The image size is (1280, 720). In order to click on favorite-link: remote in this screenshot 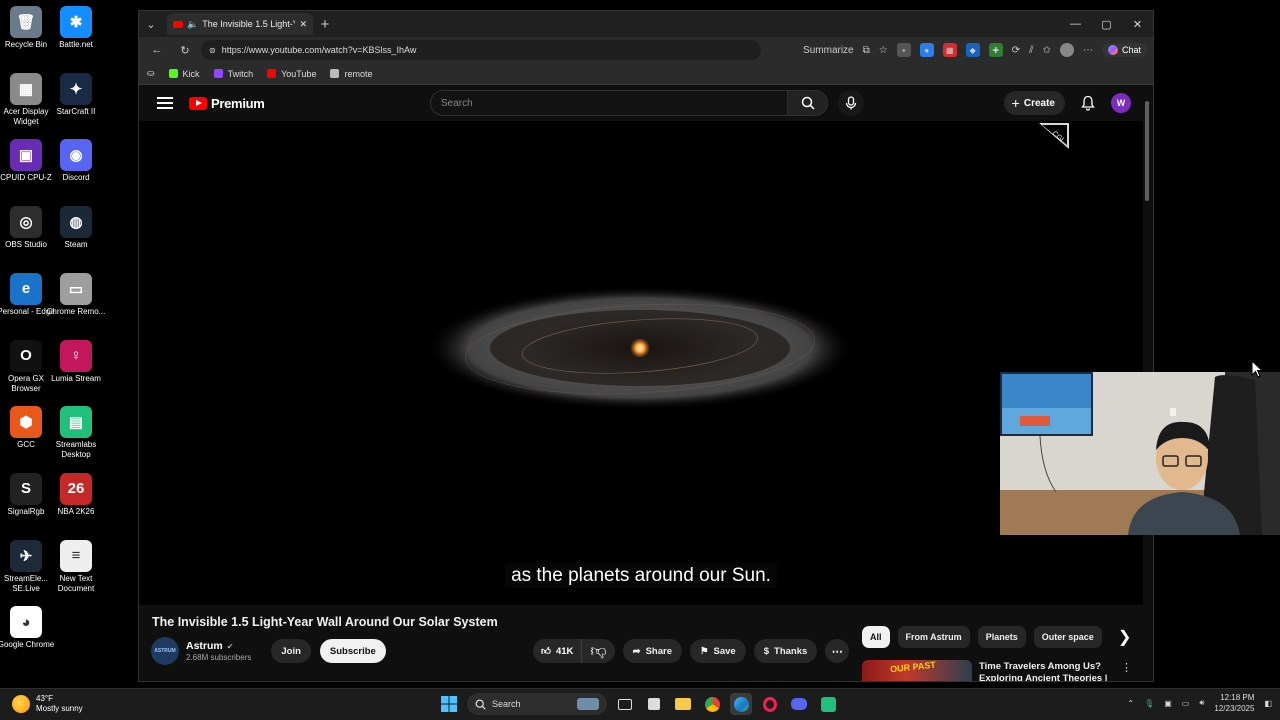, I will do `click(351, 74)`.